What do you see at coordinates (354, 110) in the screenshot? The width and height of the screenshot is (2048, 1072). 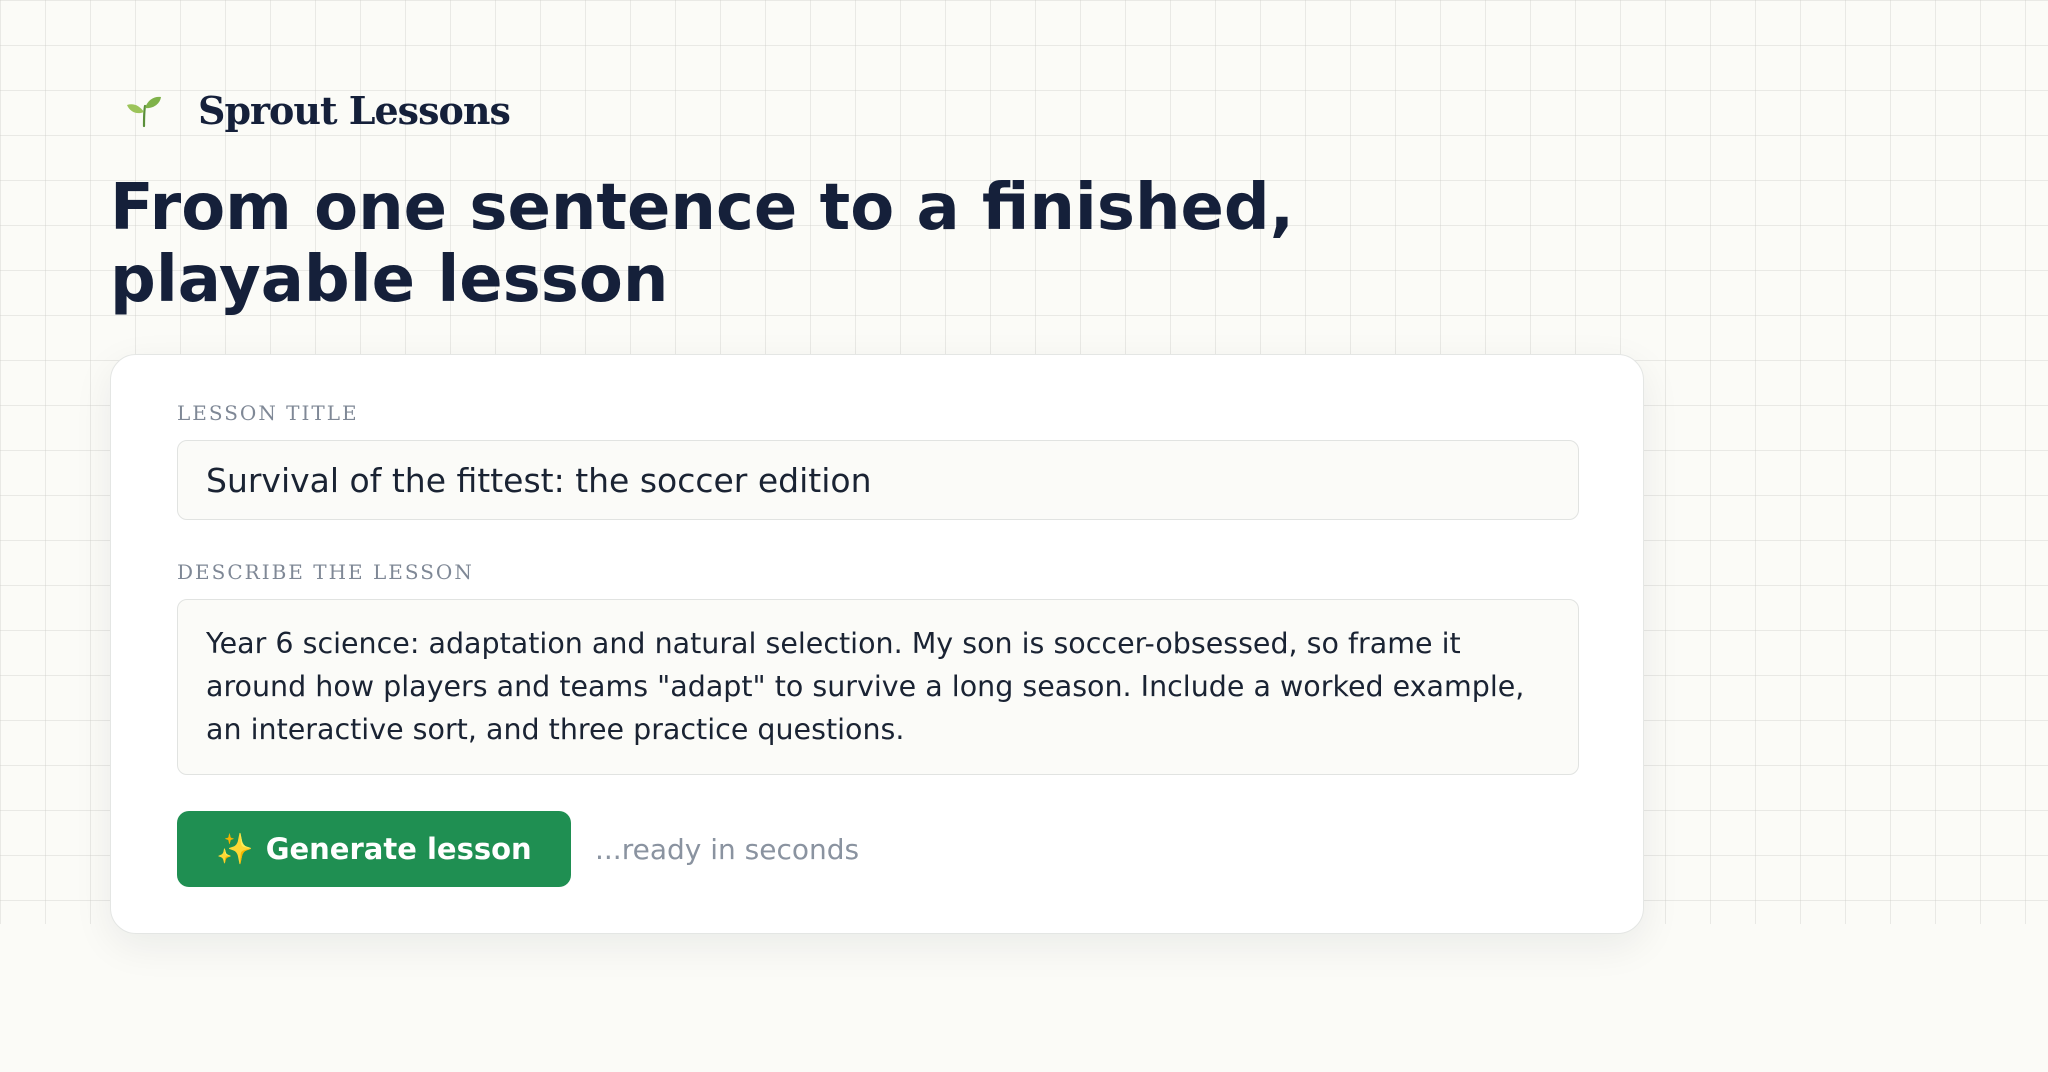 I see `brand-name: Sprout Lessons` at bounding box center [354, 110].